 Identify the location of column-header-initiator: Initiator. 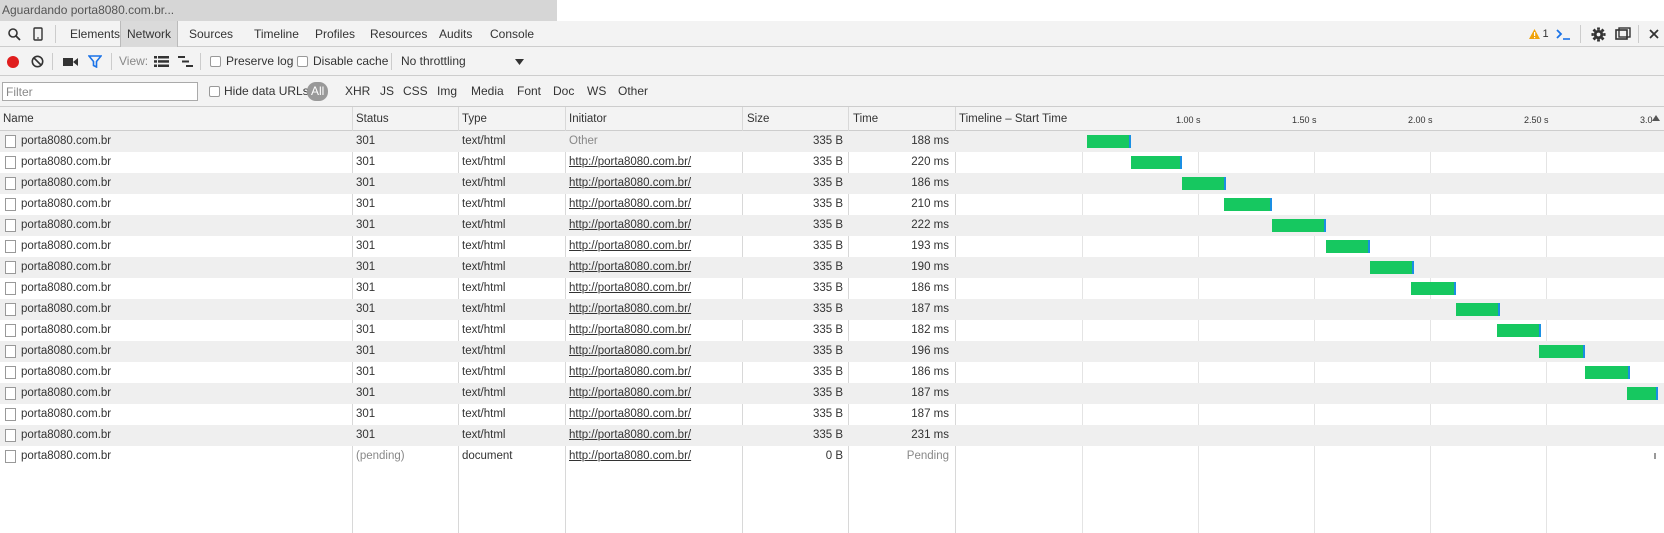
(586, 119).